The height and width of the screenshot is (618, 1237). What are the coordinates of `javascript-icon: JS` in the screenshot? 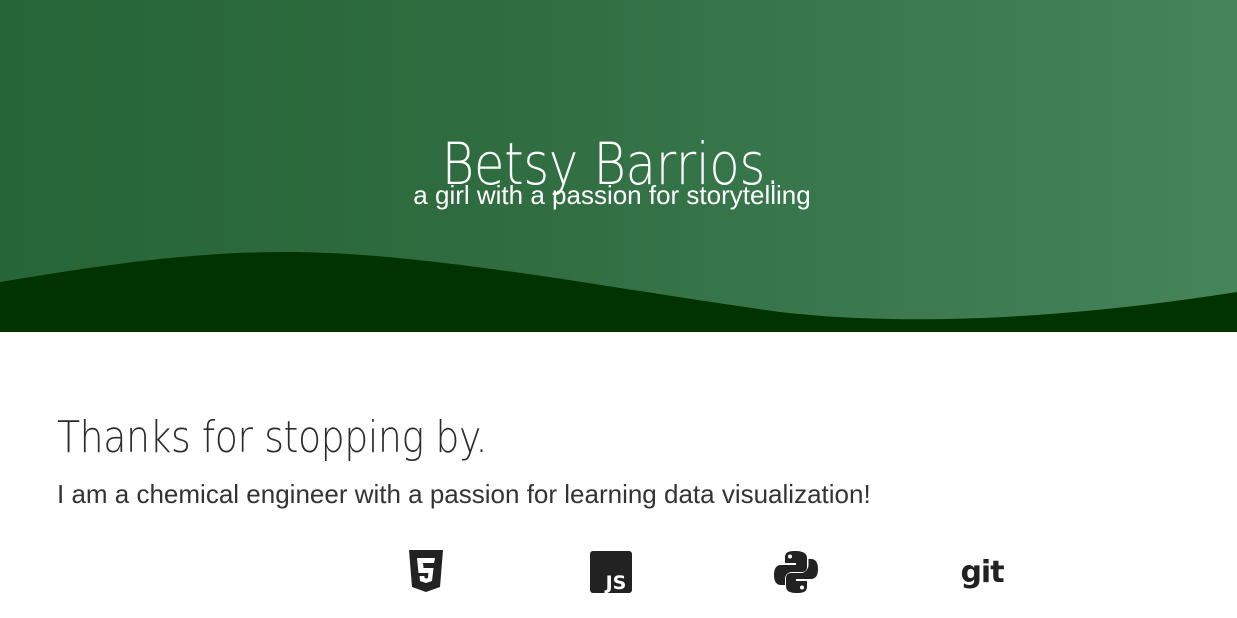 It's located at (611, 572).